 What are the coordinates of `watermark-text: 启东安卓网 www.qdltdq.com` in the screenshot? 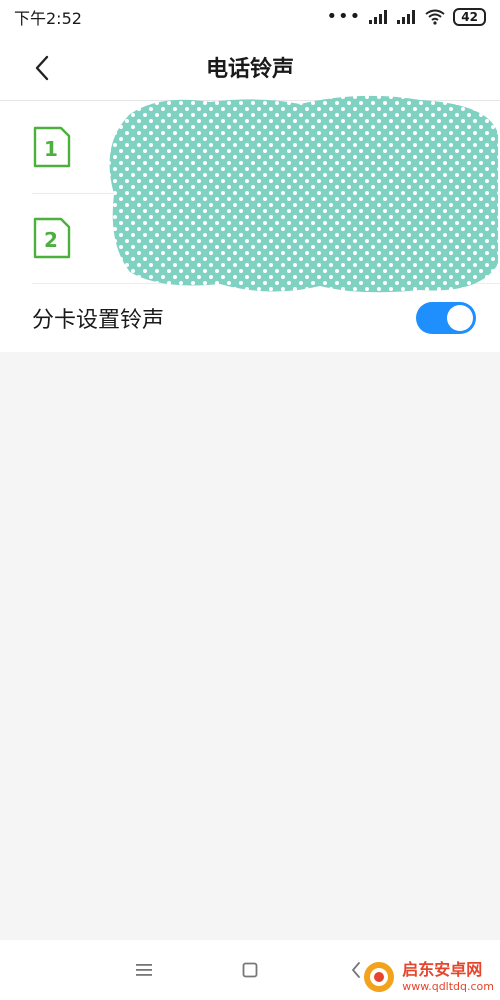 It's located at (448, 976).